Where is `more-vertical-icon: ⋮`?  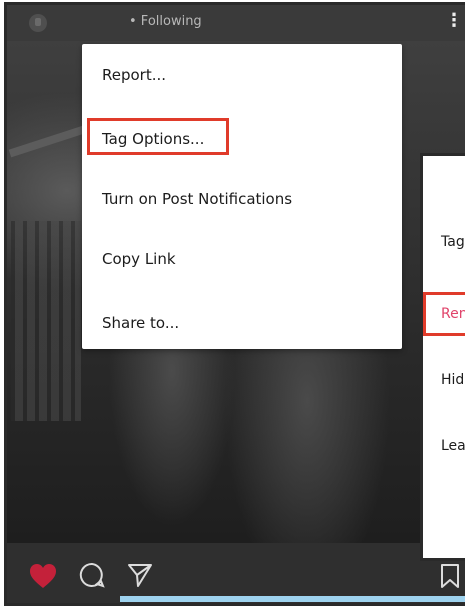
more-vertical-icon: ⋮ is located at coordinates (454, 22).